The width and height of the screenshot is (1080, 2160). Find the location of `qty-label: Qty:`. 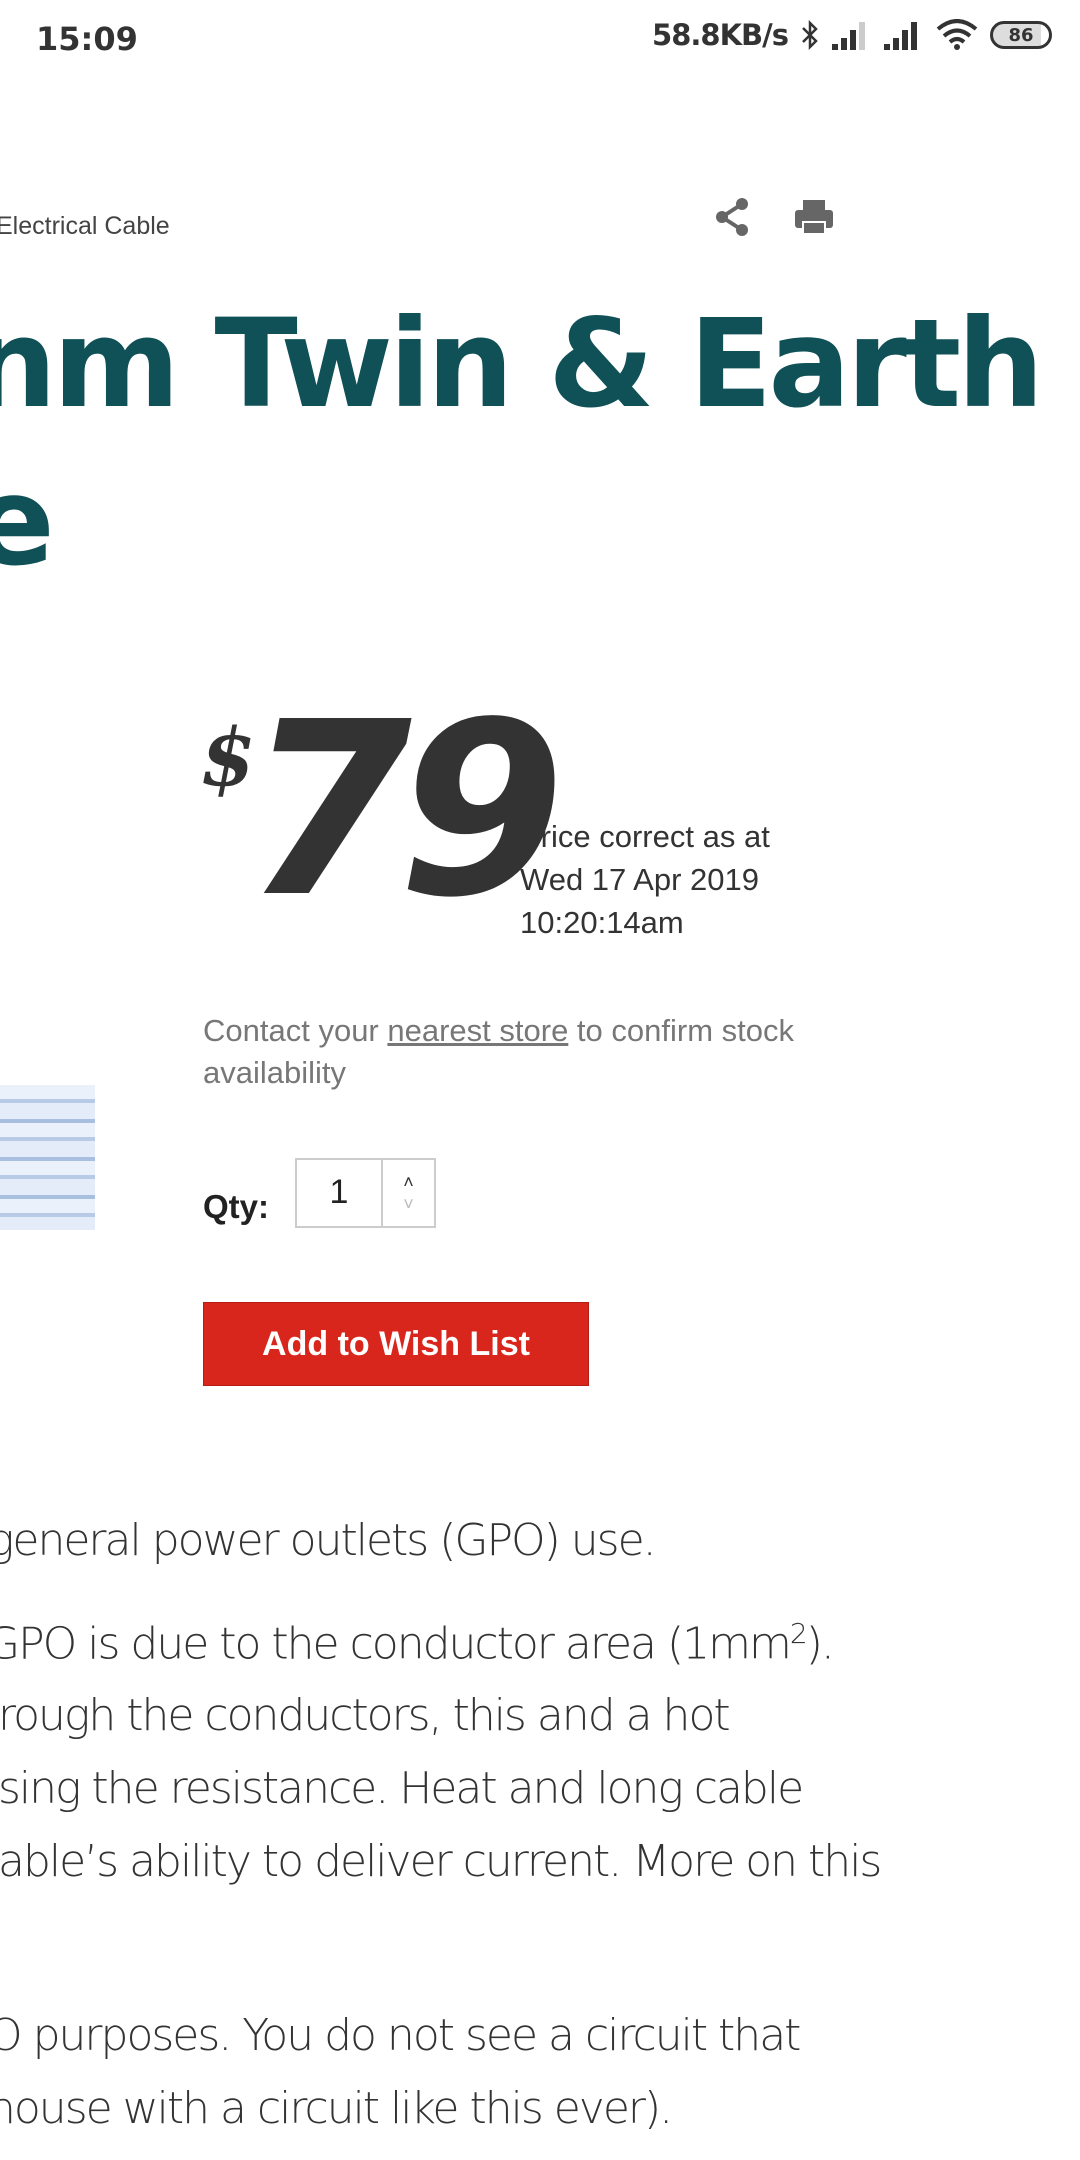

qty-label: Qty: is located at coordinates (236, 1206).